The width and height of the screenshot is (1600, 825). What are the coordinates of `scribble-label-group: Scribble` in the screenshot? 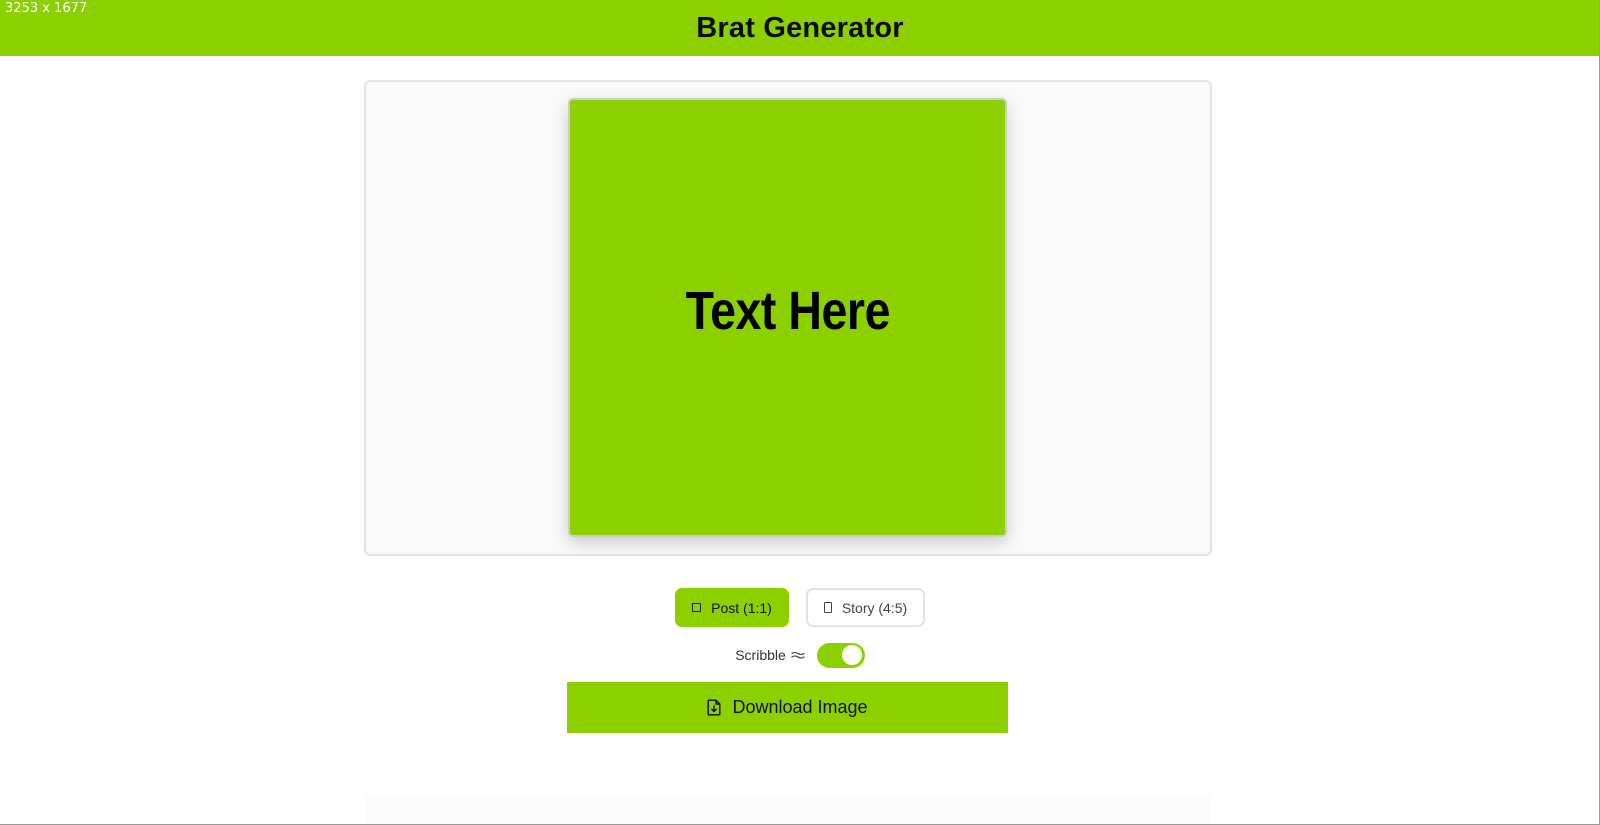 It's located at (770, 655).